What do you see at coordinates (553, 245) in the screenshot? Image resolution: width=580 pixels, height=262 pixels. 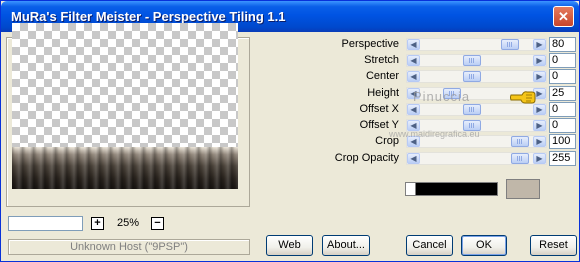 I see `reset-button: Reset` at bounding box center [553, 245].